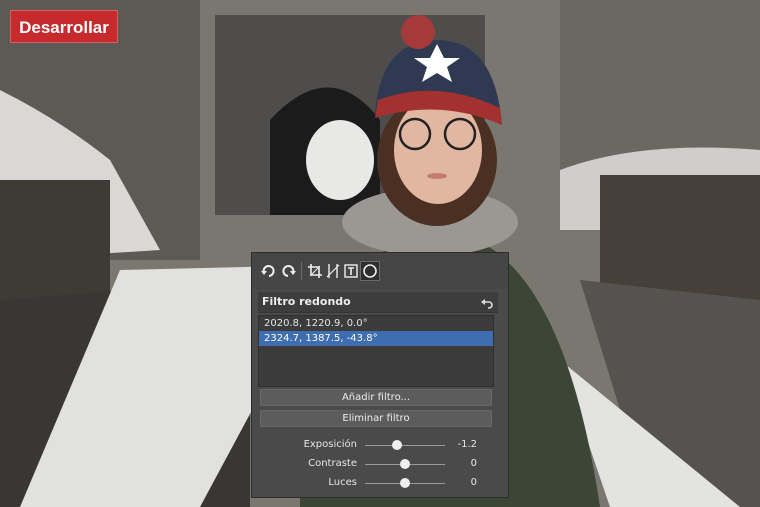 Image resolution: width=760 pixels, height=507 pixels. What do you see at coordinates (378, 302) in the screenshot?
I see `panel-header: Filtro redondo` at bounding box center [378, 302].